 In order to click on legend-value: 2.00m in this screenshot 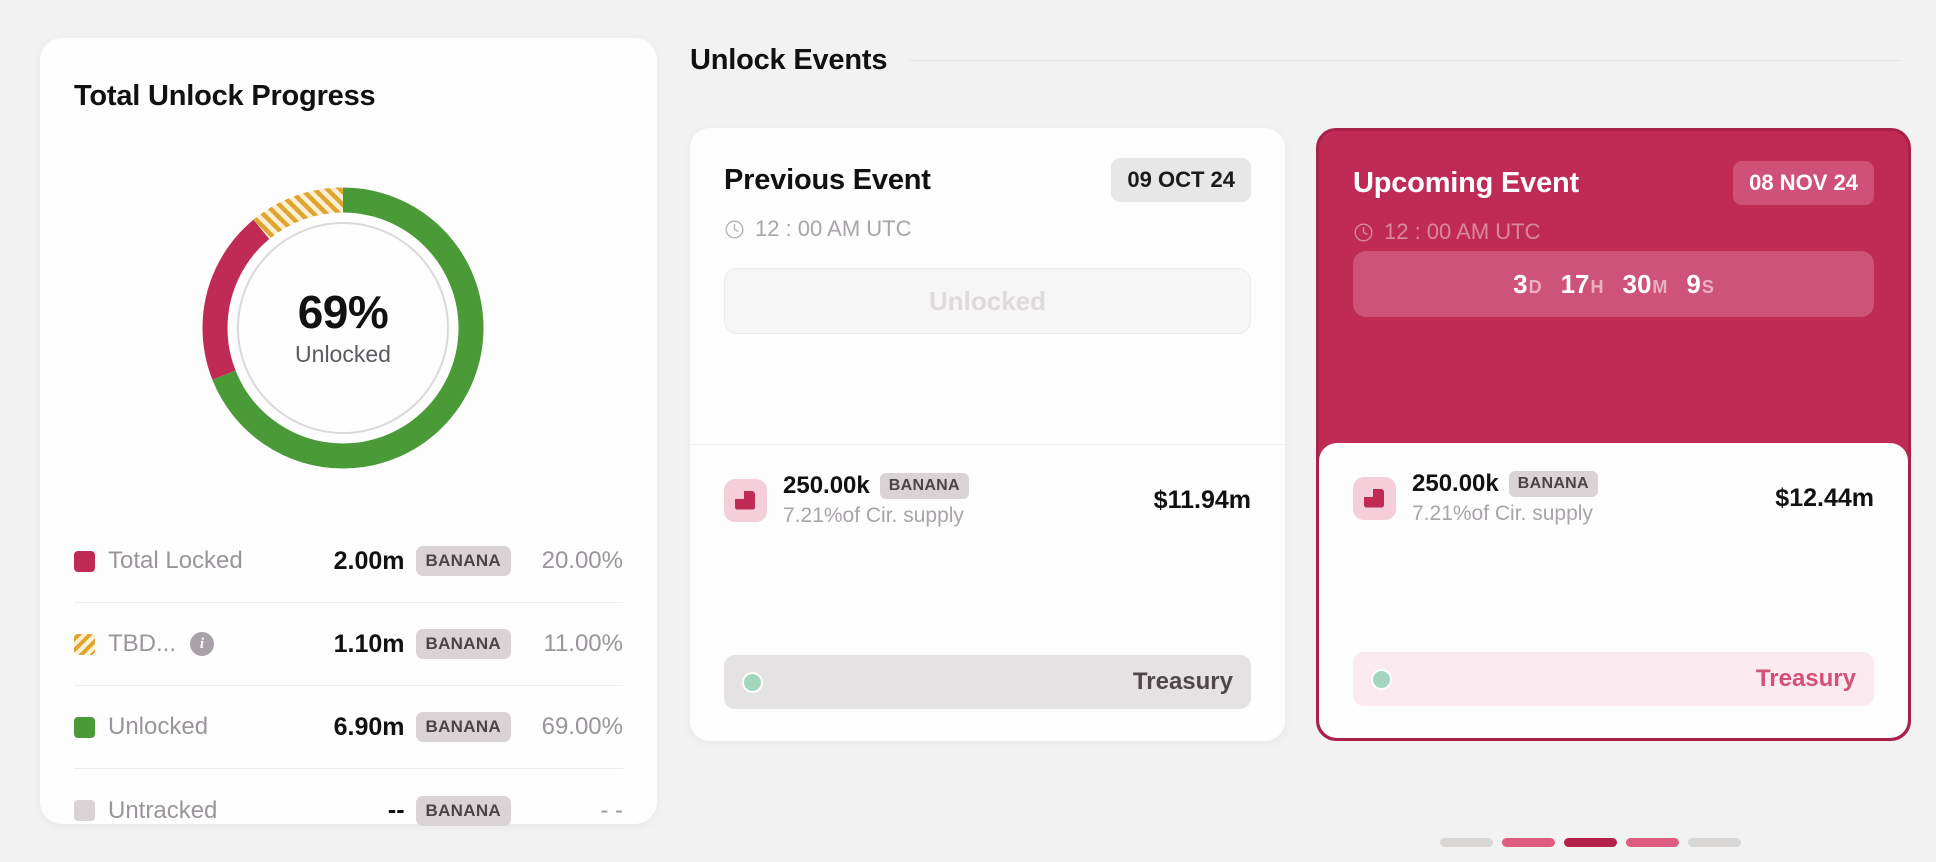, I will do `click(369, 560)`.